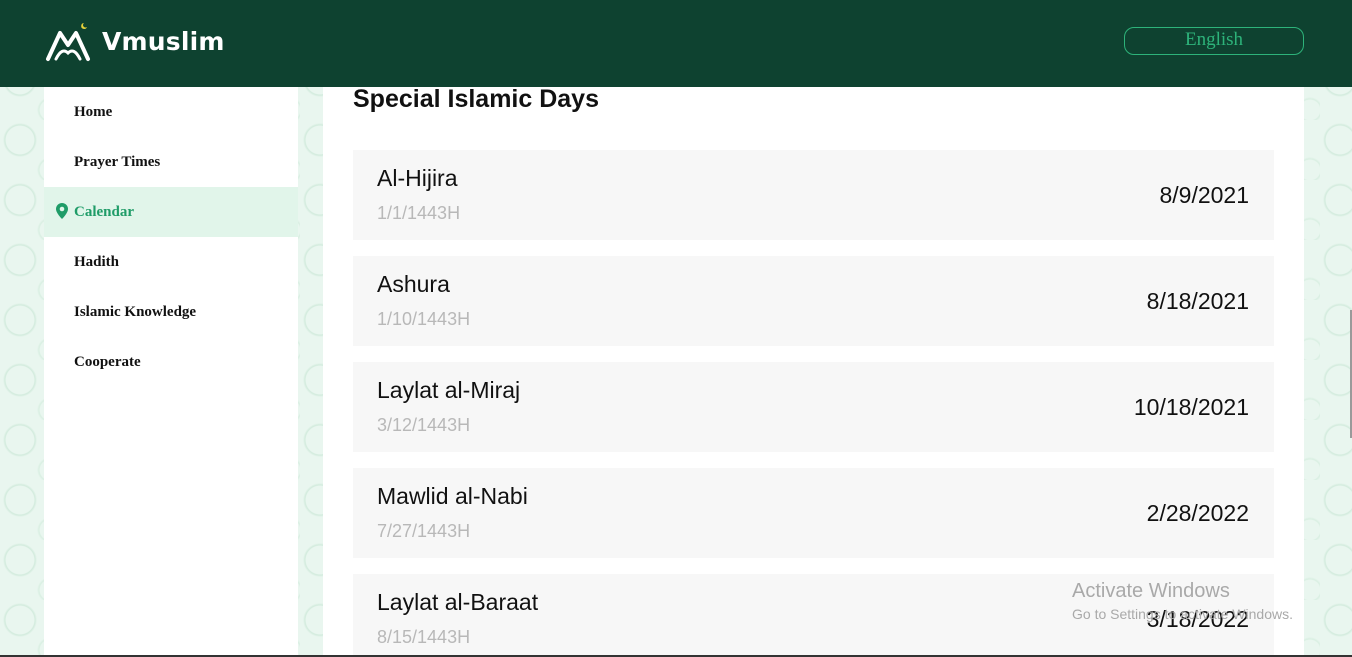 Image resolution: width=1352 pixels, height=657 pixels. What do you see at coordinates (476, 100) in the screenshot?
I see `page-title: Special Islamic Days` at bounding box center [476, 100].